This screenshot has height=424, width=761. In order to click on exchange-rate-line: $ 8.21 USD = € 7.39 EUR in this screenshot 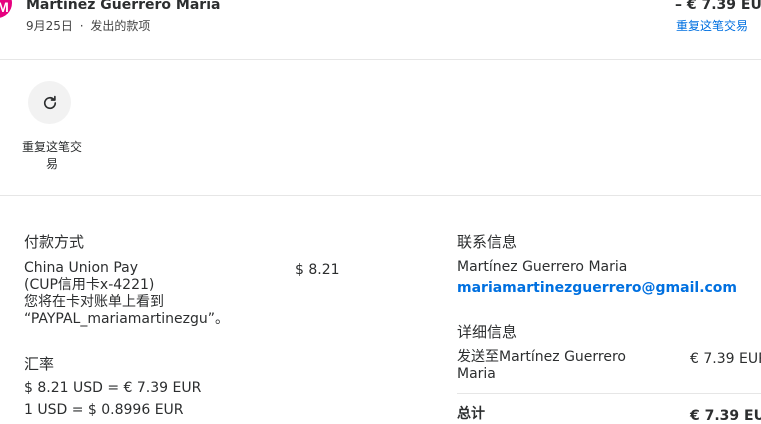, I will do `click(113, 388)`.